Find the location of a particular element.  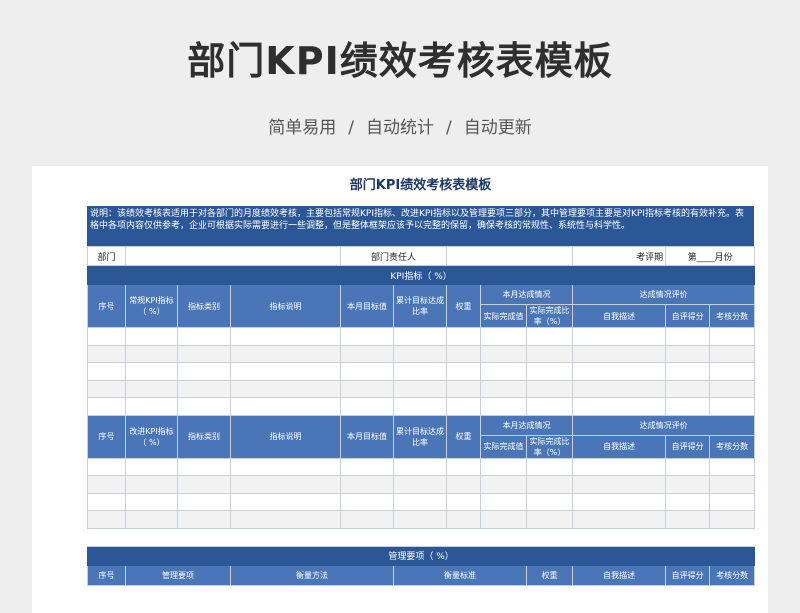

dept-label: 部门 is located at coordinates (106, 256).